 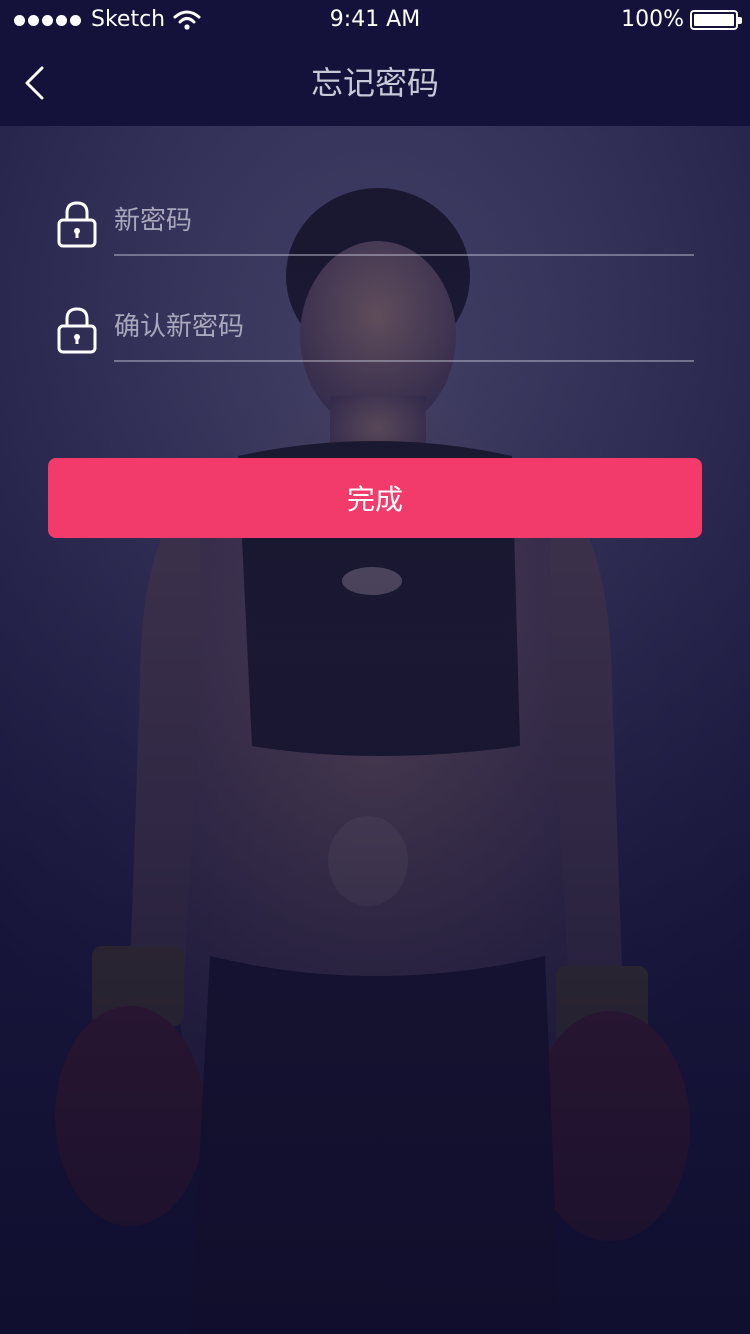 I want to click on new-password-input, so click(x=404, y=221).